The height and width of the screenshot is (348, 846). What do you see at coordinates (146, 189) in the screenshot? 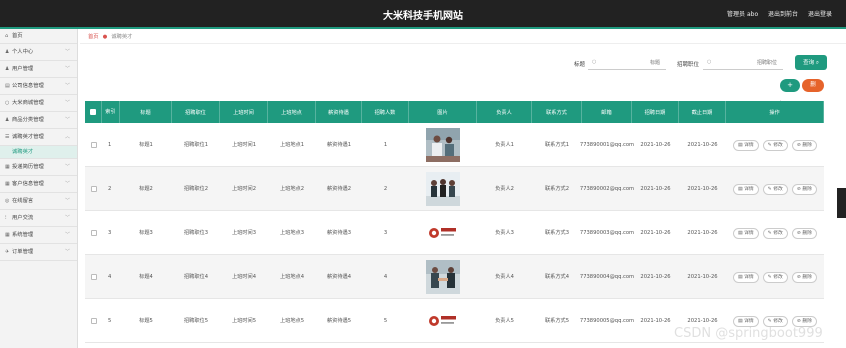
I see `cell-title: 标题2` at bounding box center [146, 189].